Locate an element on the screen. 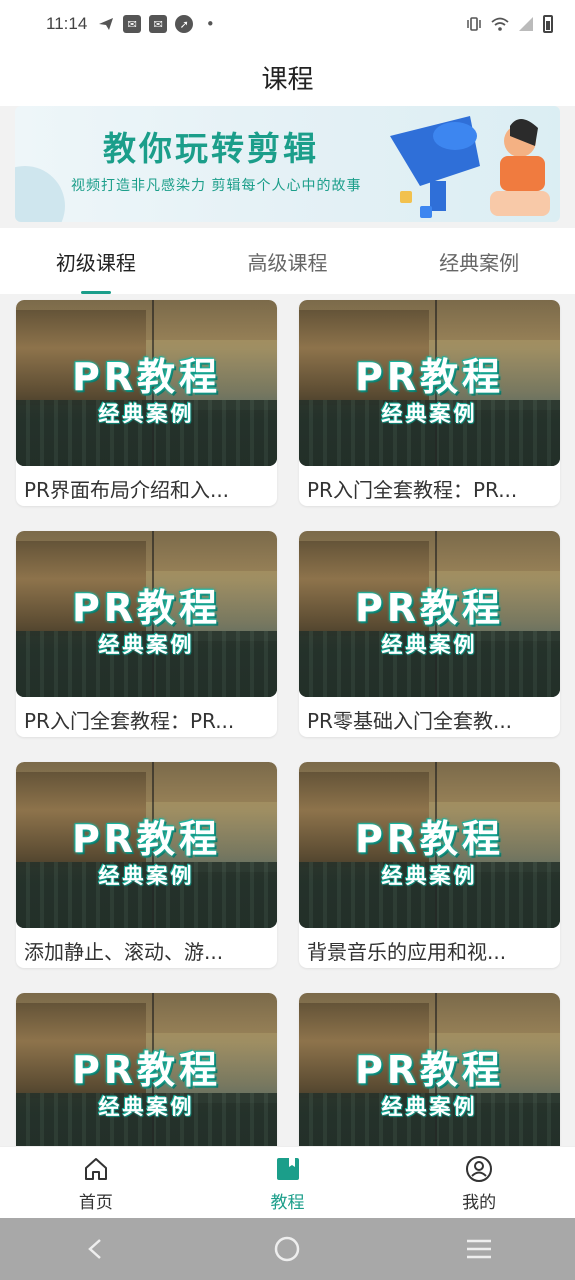 This screenshot has height=1280, width=575. menu-icon is located at coordinates (479, 1249).